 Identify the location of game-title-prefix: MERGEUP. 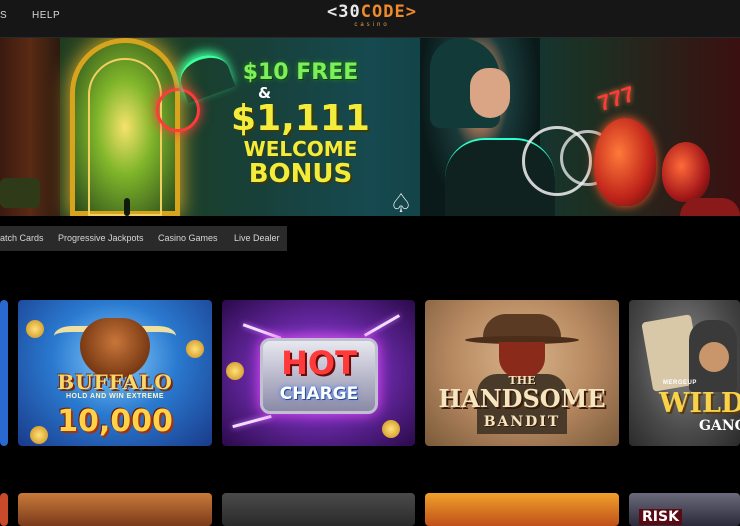
(680, 383).